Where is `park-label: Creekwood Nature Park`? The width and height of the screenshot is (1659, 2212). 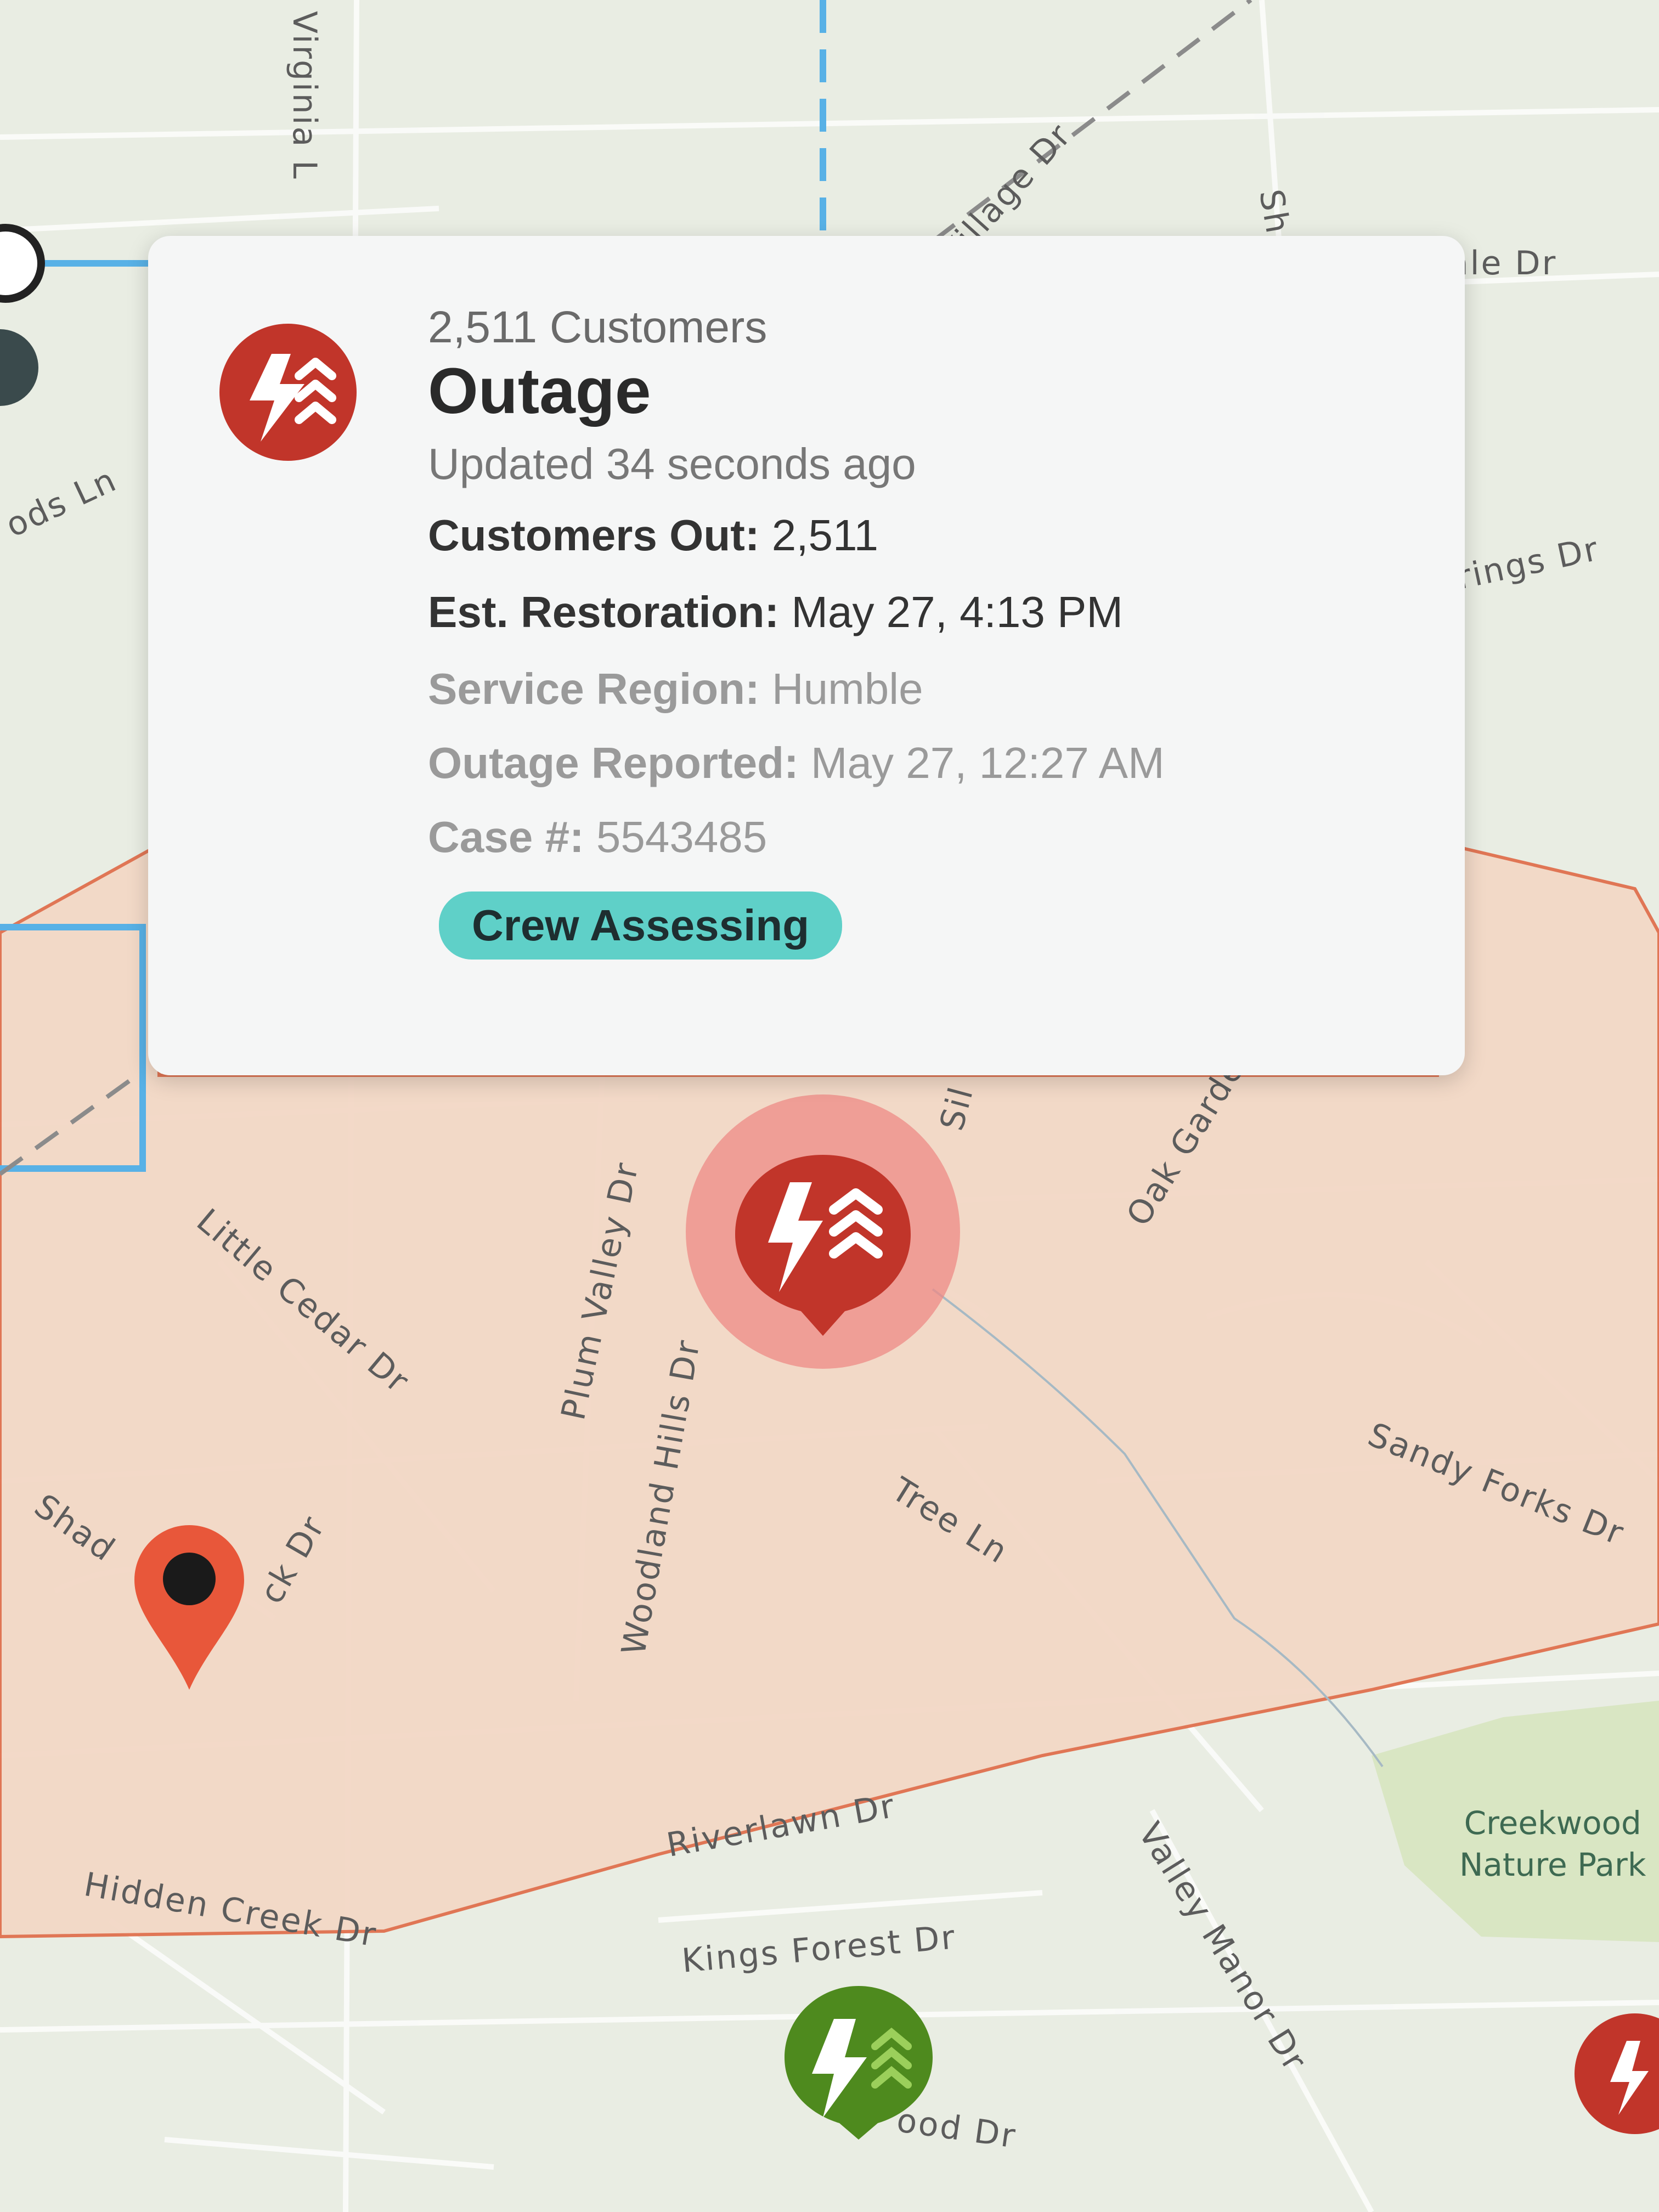 park-label: Creekwood Nature Park is located at coordinates (1552, 1844).